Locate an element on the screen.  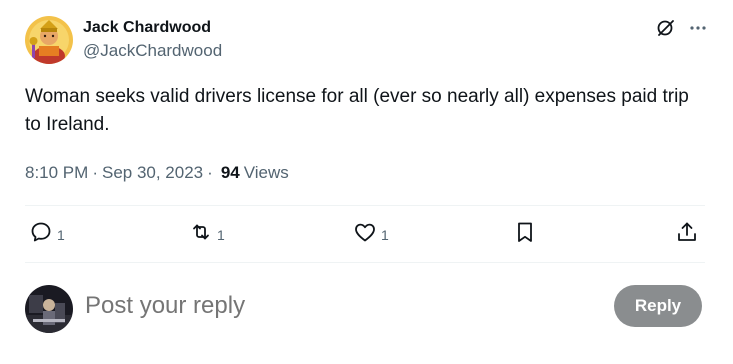
author-display-name: Jack Chardwood is located at coordinates (152, 28).